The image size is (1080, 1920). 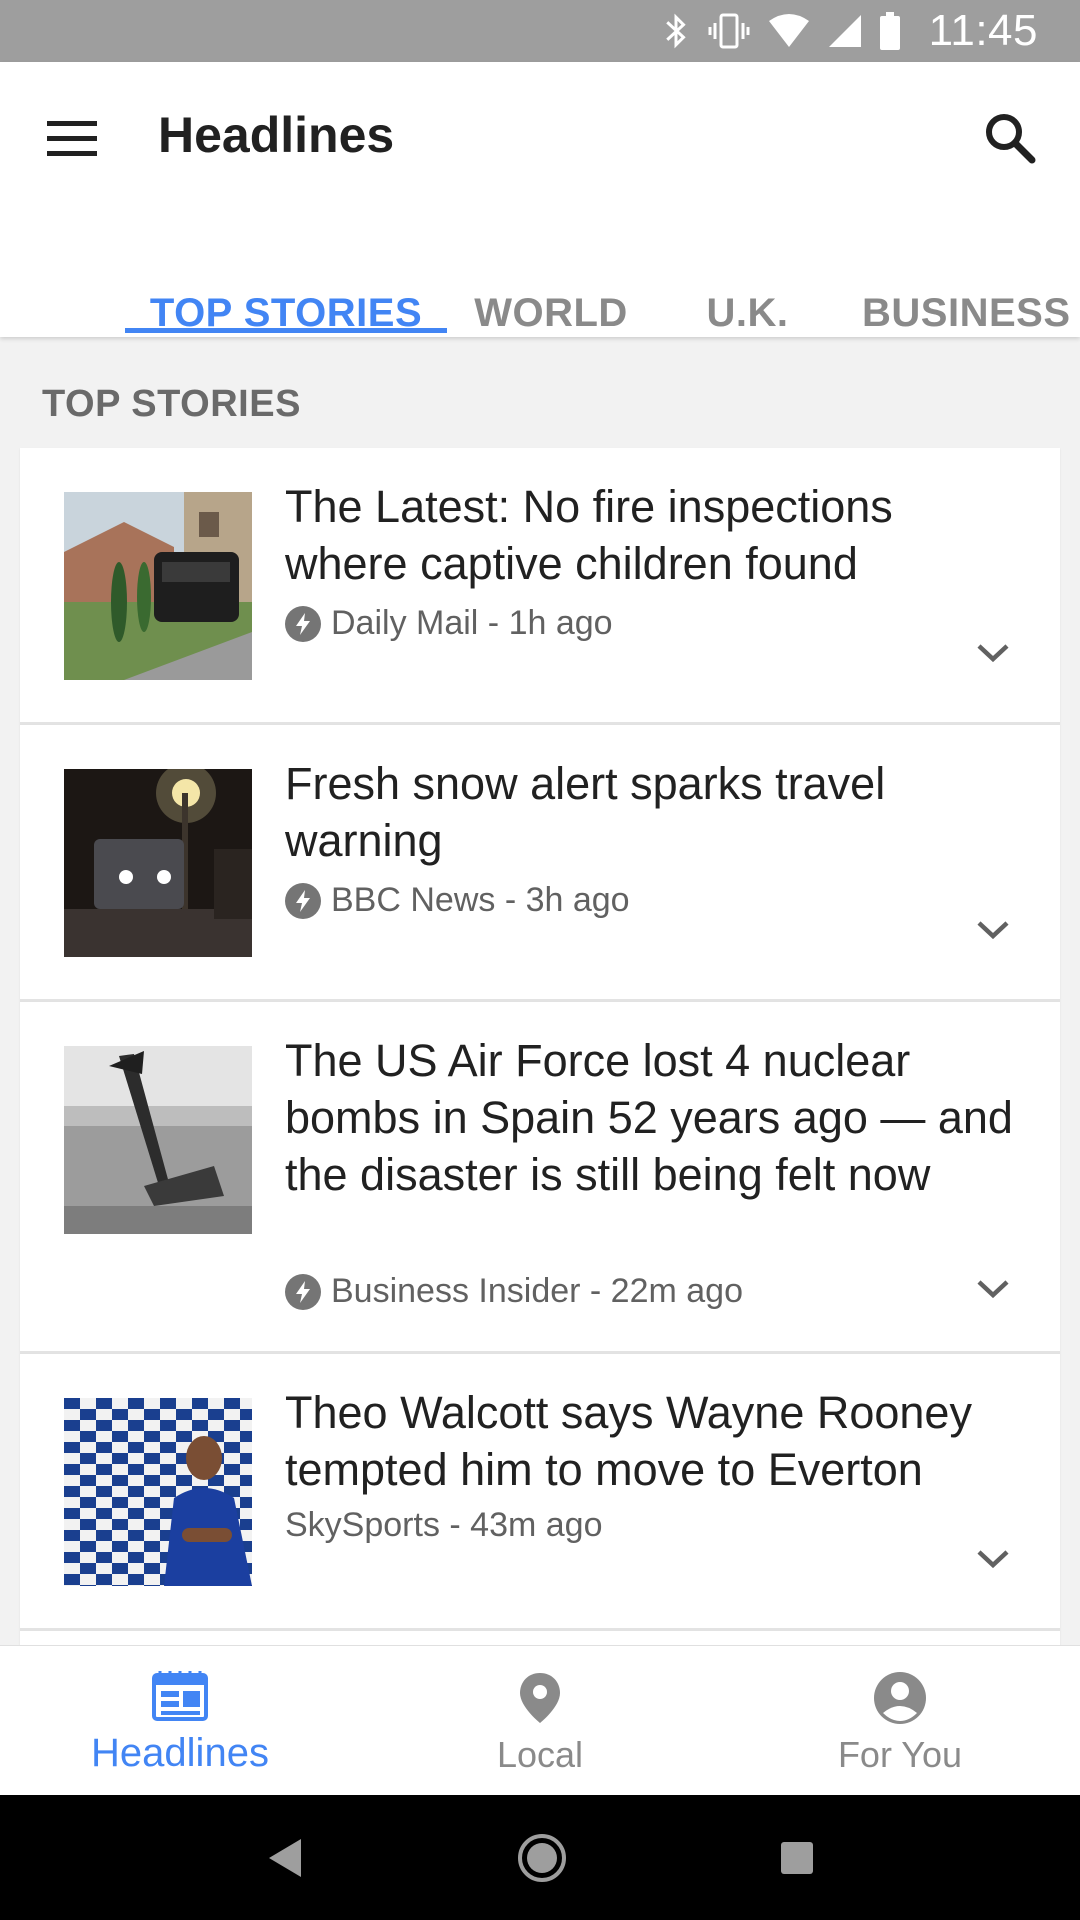 I want to click on system-navigation-bar, so click(x=540, y=1857).